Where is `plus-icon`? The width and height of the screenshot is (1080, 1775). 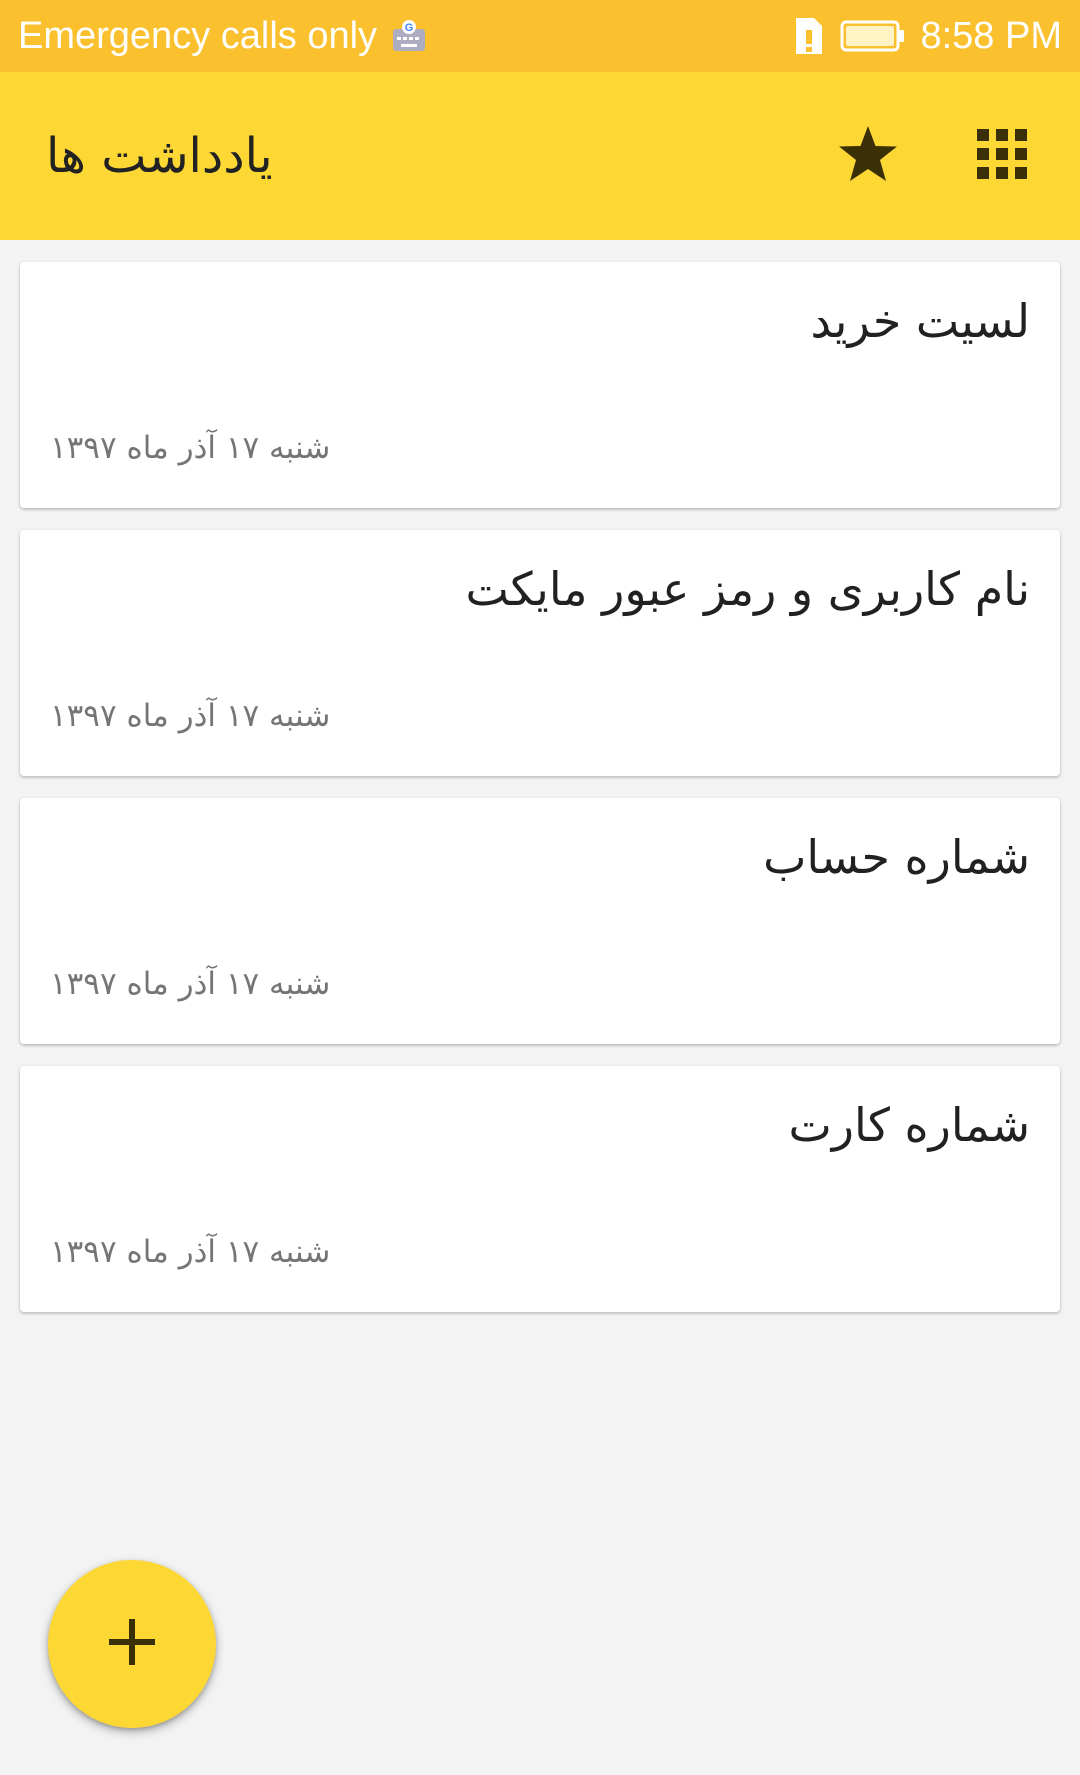 plus-icon is located at coordinates (132, 1644).